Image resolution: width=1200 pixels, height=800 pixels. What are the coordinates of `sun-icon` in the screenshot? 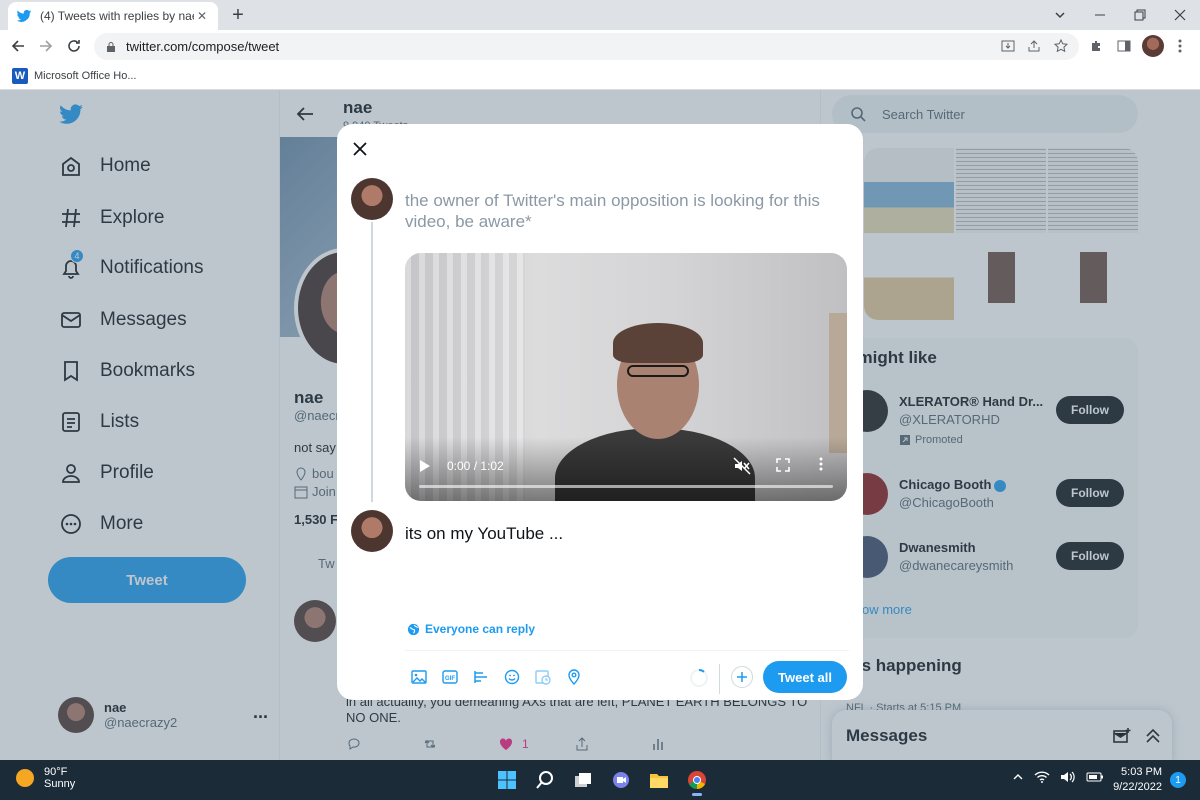 It's located at (25, 778).